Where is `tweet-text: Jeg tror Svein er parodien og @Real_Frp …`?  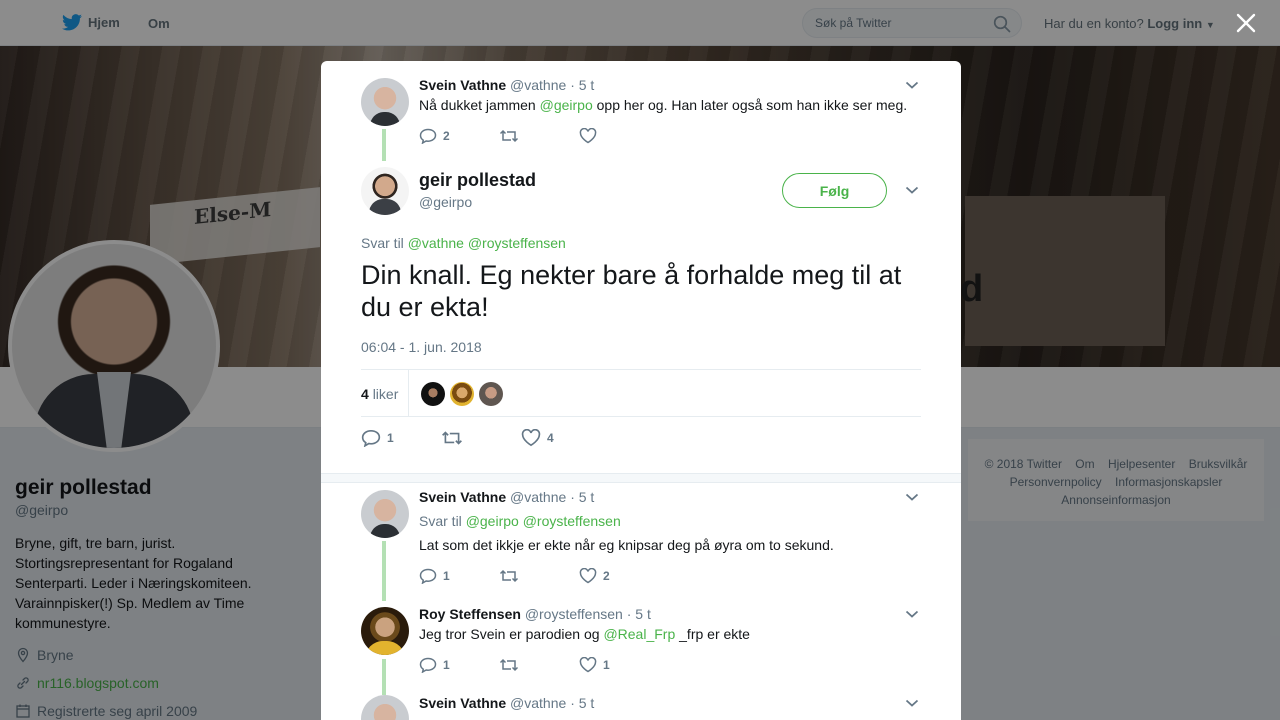 tweet-text: Jeg tror Svein er parodien og @Real_Frp … is located at coordinates (584, 634).